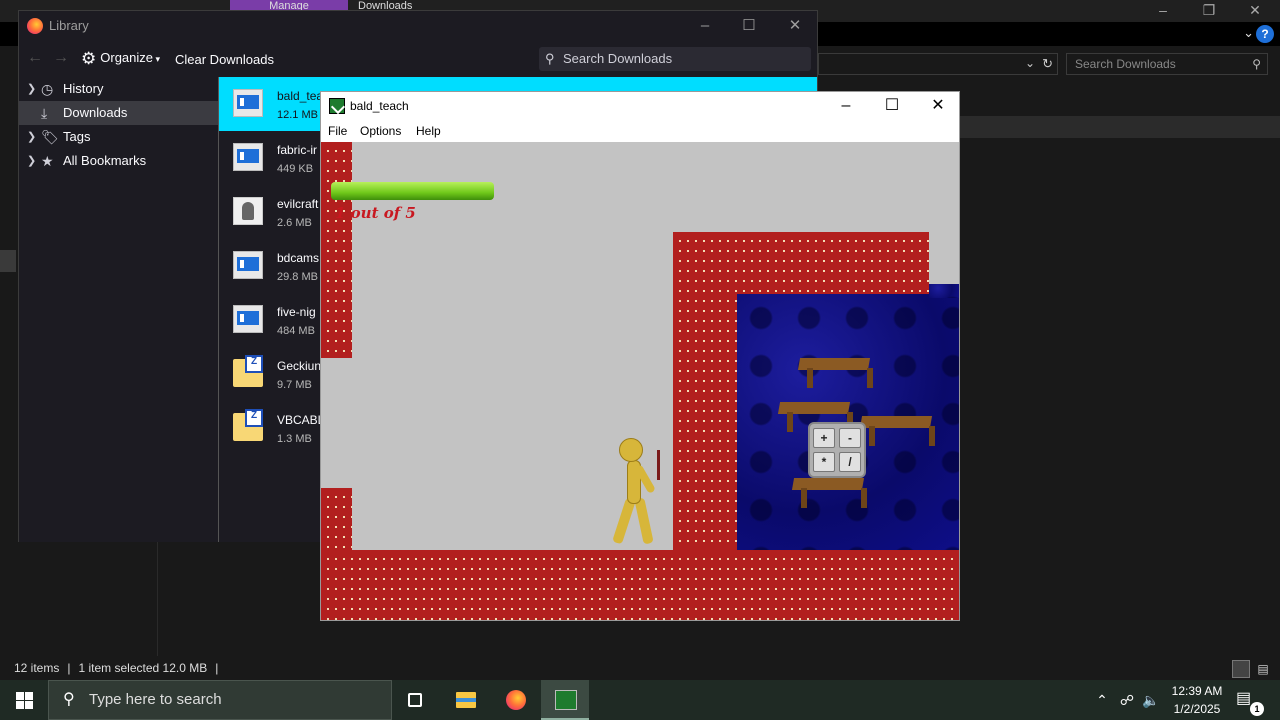 The image size is (1280, 720). What do you see at coordinates (224, 59) in the screenshot?
I see `clear-downloads-button: Clear Downloads` at bounding box center [224, 59].